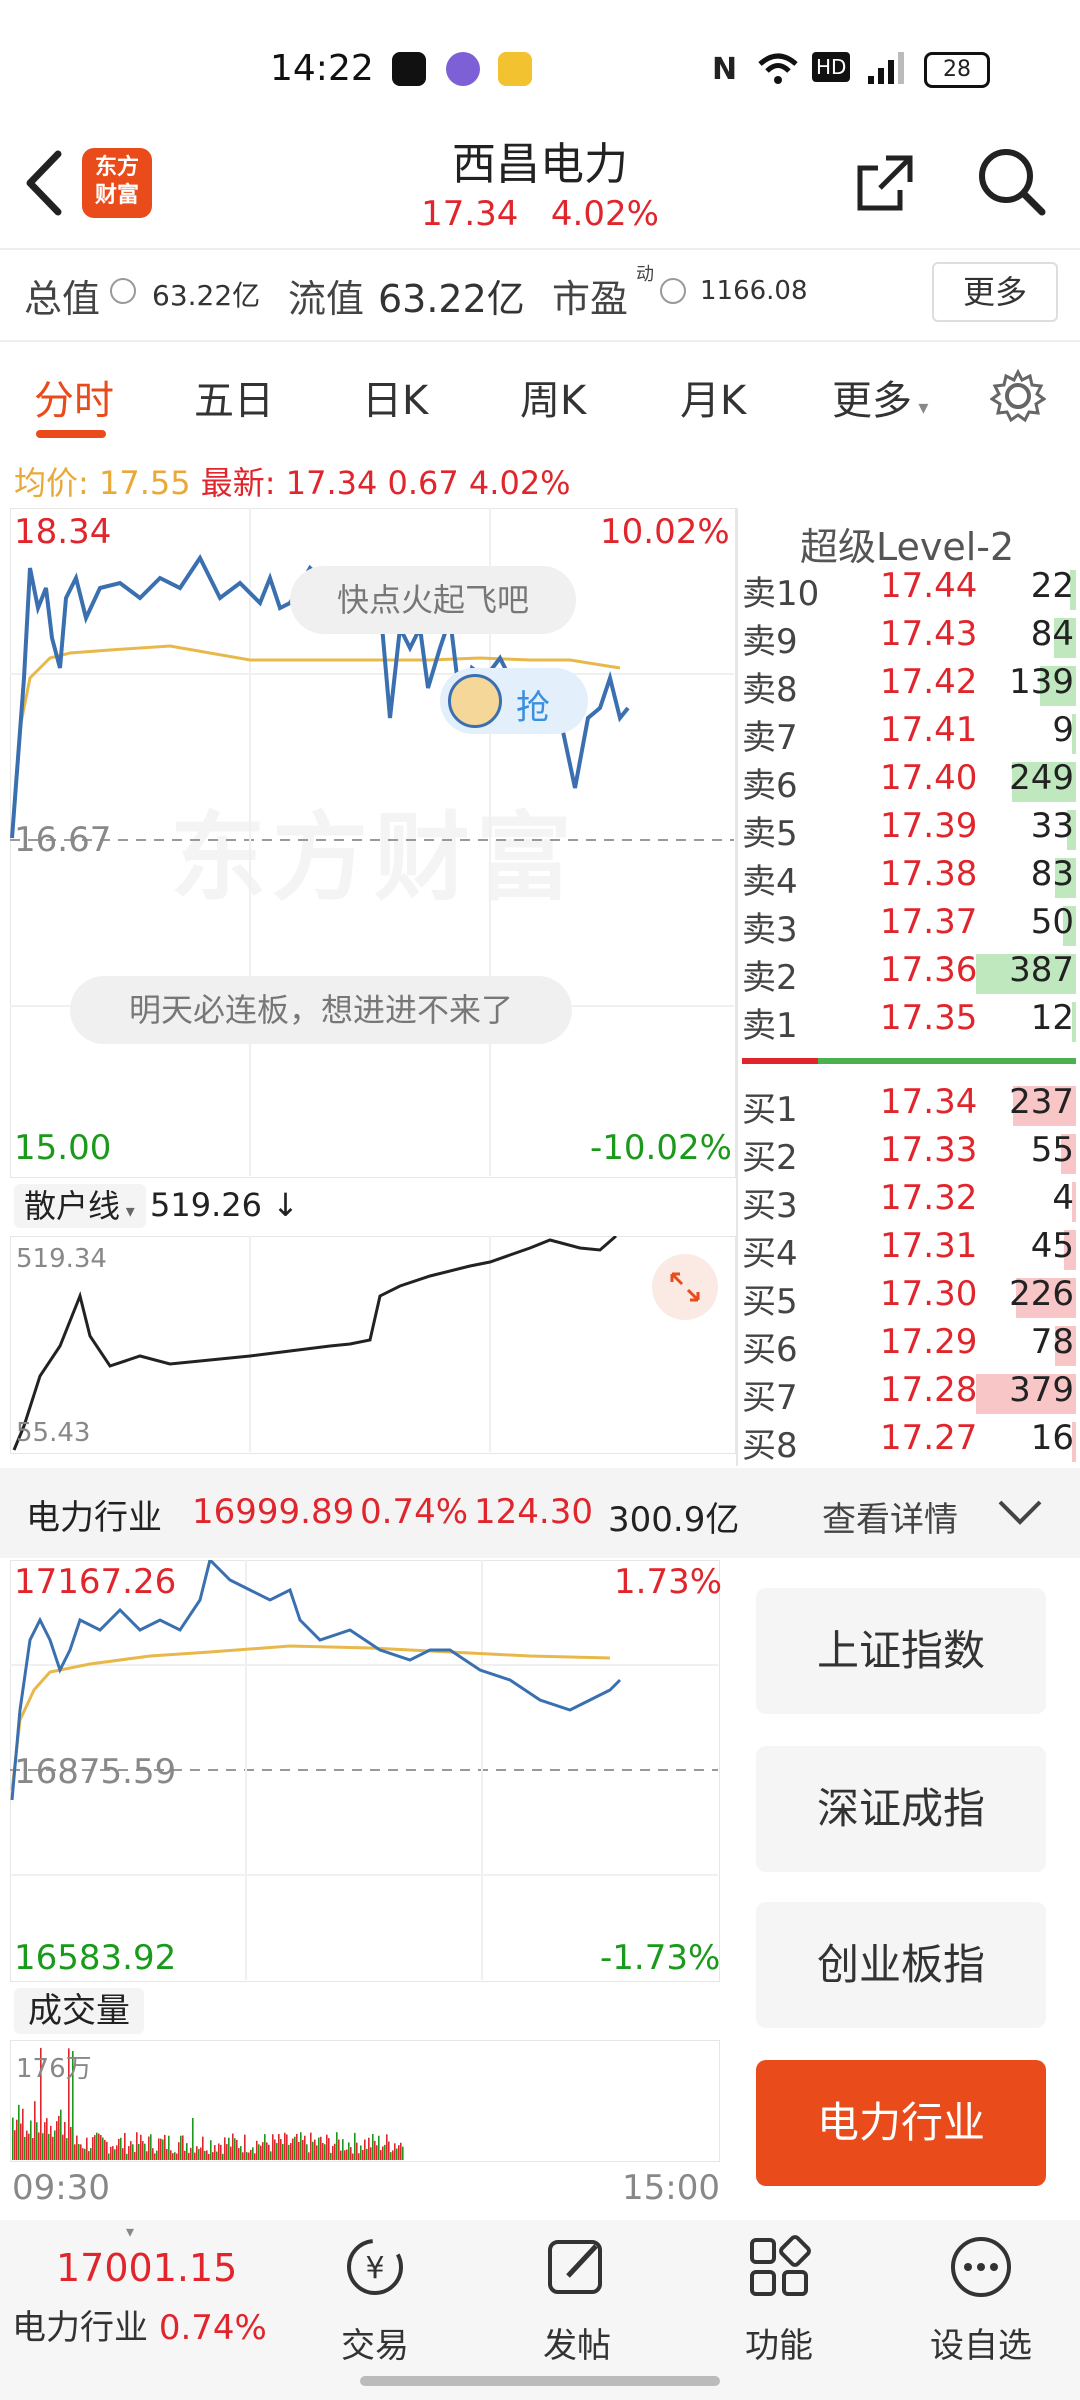 The height and width of the screenshot is (2400, 1080). Describe the element at coordinates (880, 397) in the screenshot. I see `tab-more: 更多 ▾` at that location.